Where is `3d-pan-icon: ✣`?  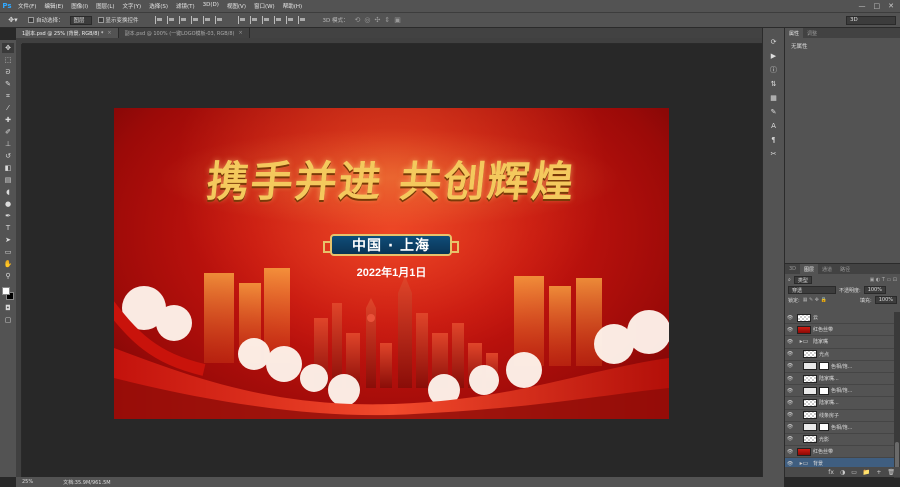
3d-pan-icon: ✣ is located at coordinates (378, 20).